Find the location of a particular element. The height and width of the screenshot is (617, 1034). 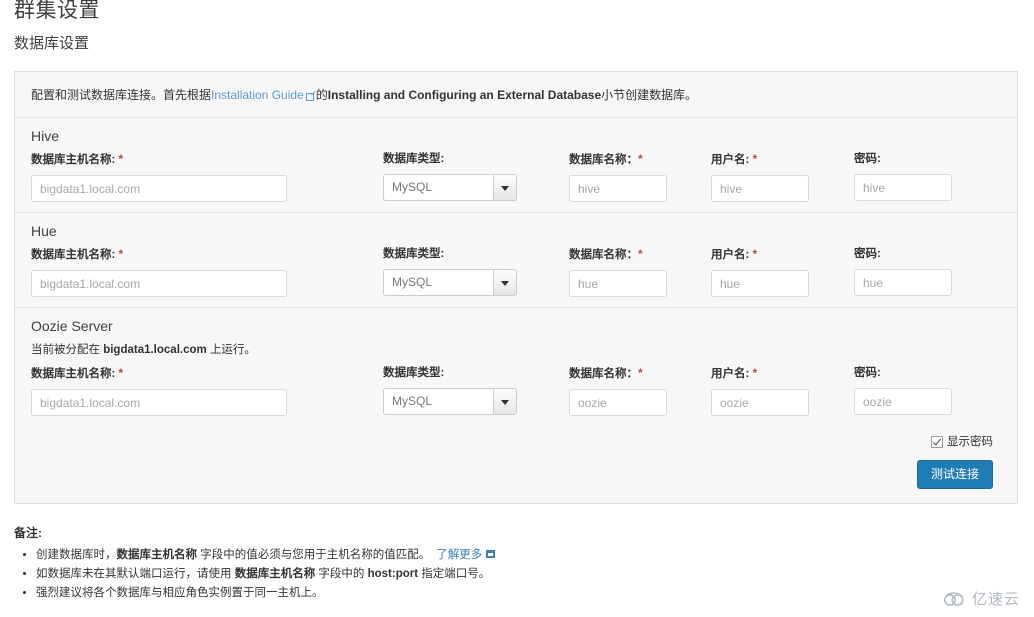

show-password-checkbox: 显示密码 is located at coordinates (962, 442).